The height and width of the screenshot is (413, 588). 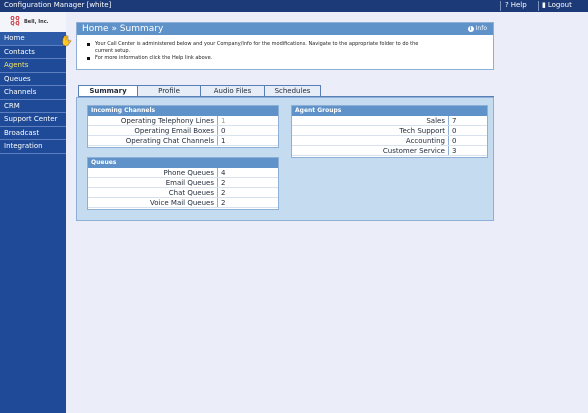 I want to click on sidebar-item-contacts: Contacts, so click(x=33, y=52).